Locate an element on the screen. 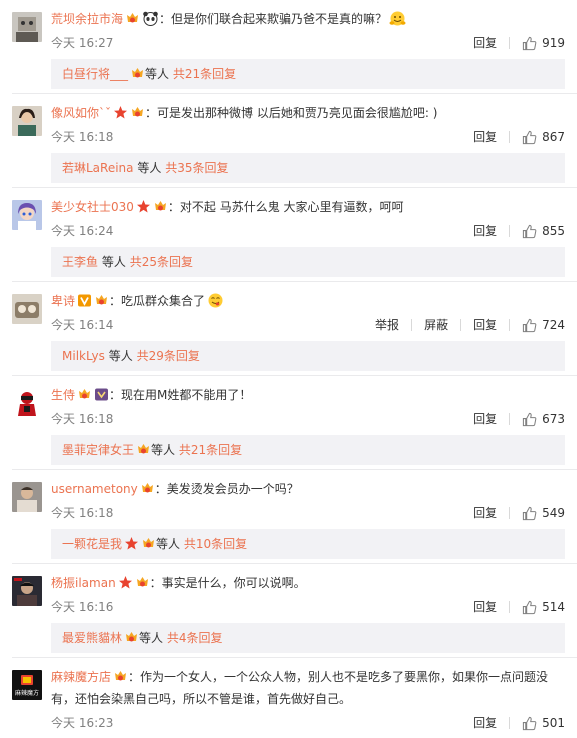 The height and width of the screenshot is (738, 577). reply-count-link: 共4条回复 is located at coordinates (195, 638).